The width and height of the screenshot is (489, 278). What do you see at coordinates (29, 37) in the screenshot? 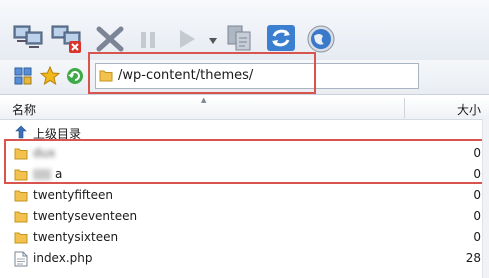
I see `connect-icon` at bounding box center [29, 37].